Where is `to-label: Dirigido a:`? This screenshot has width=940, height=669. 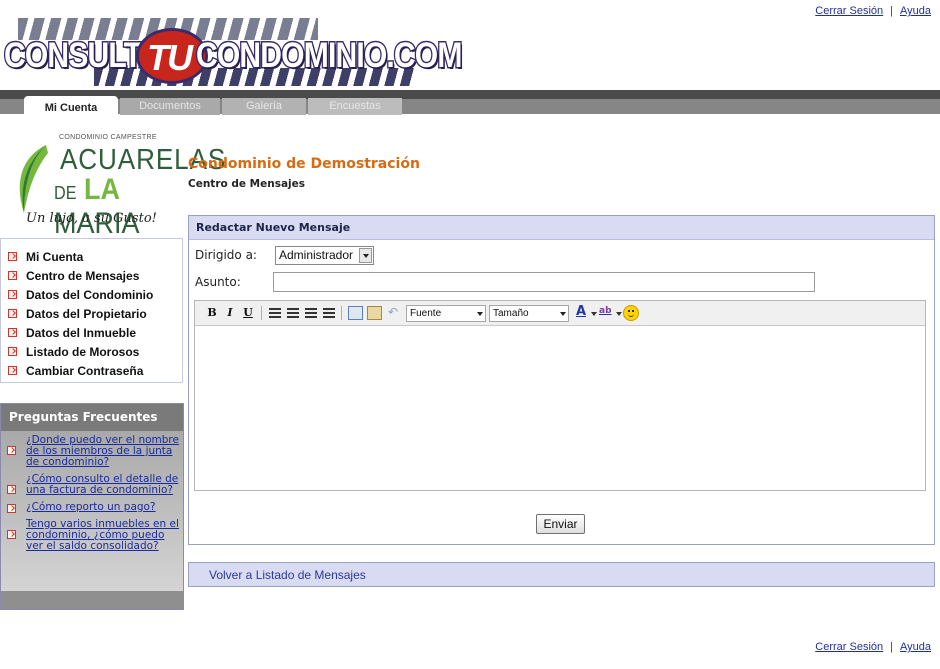 to-label: Dirigido a: is located at coordinates (226, 255).